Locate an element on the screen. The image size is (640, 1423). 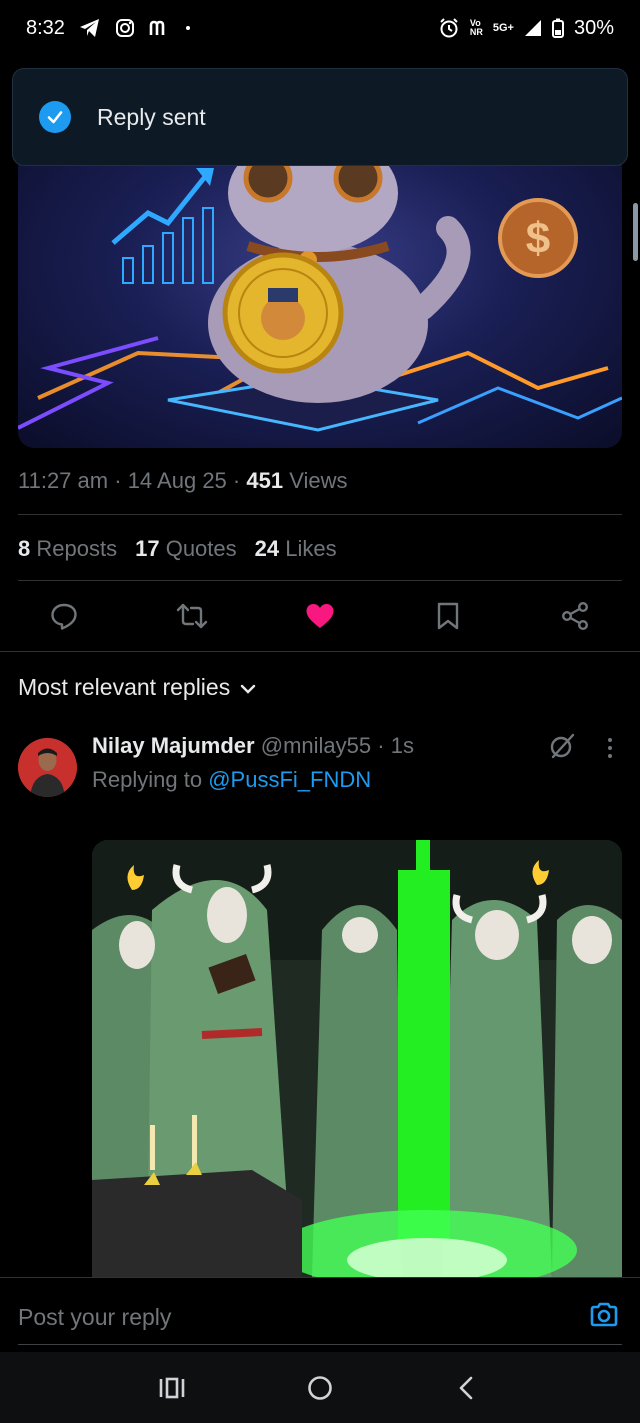
toast-text: Reply sent is located at coordinates (151, 116).